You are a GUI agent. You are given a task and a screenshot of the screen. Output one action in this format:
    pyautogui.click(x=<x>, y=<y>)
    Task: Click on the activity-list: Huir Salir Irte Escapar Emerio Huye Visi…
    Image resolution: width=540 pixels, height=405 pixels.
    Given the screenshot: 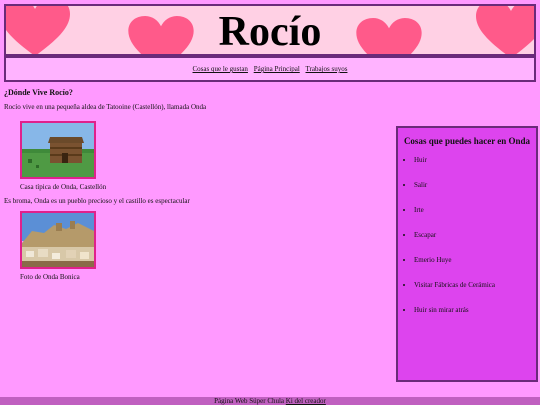 What is the action you would take?
    pyautogui.click(x=467, y=235)
    